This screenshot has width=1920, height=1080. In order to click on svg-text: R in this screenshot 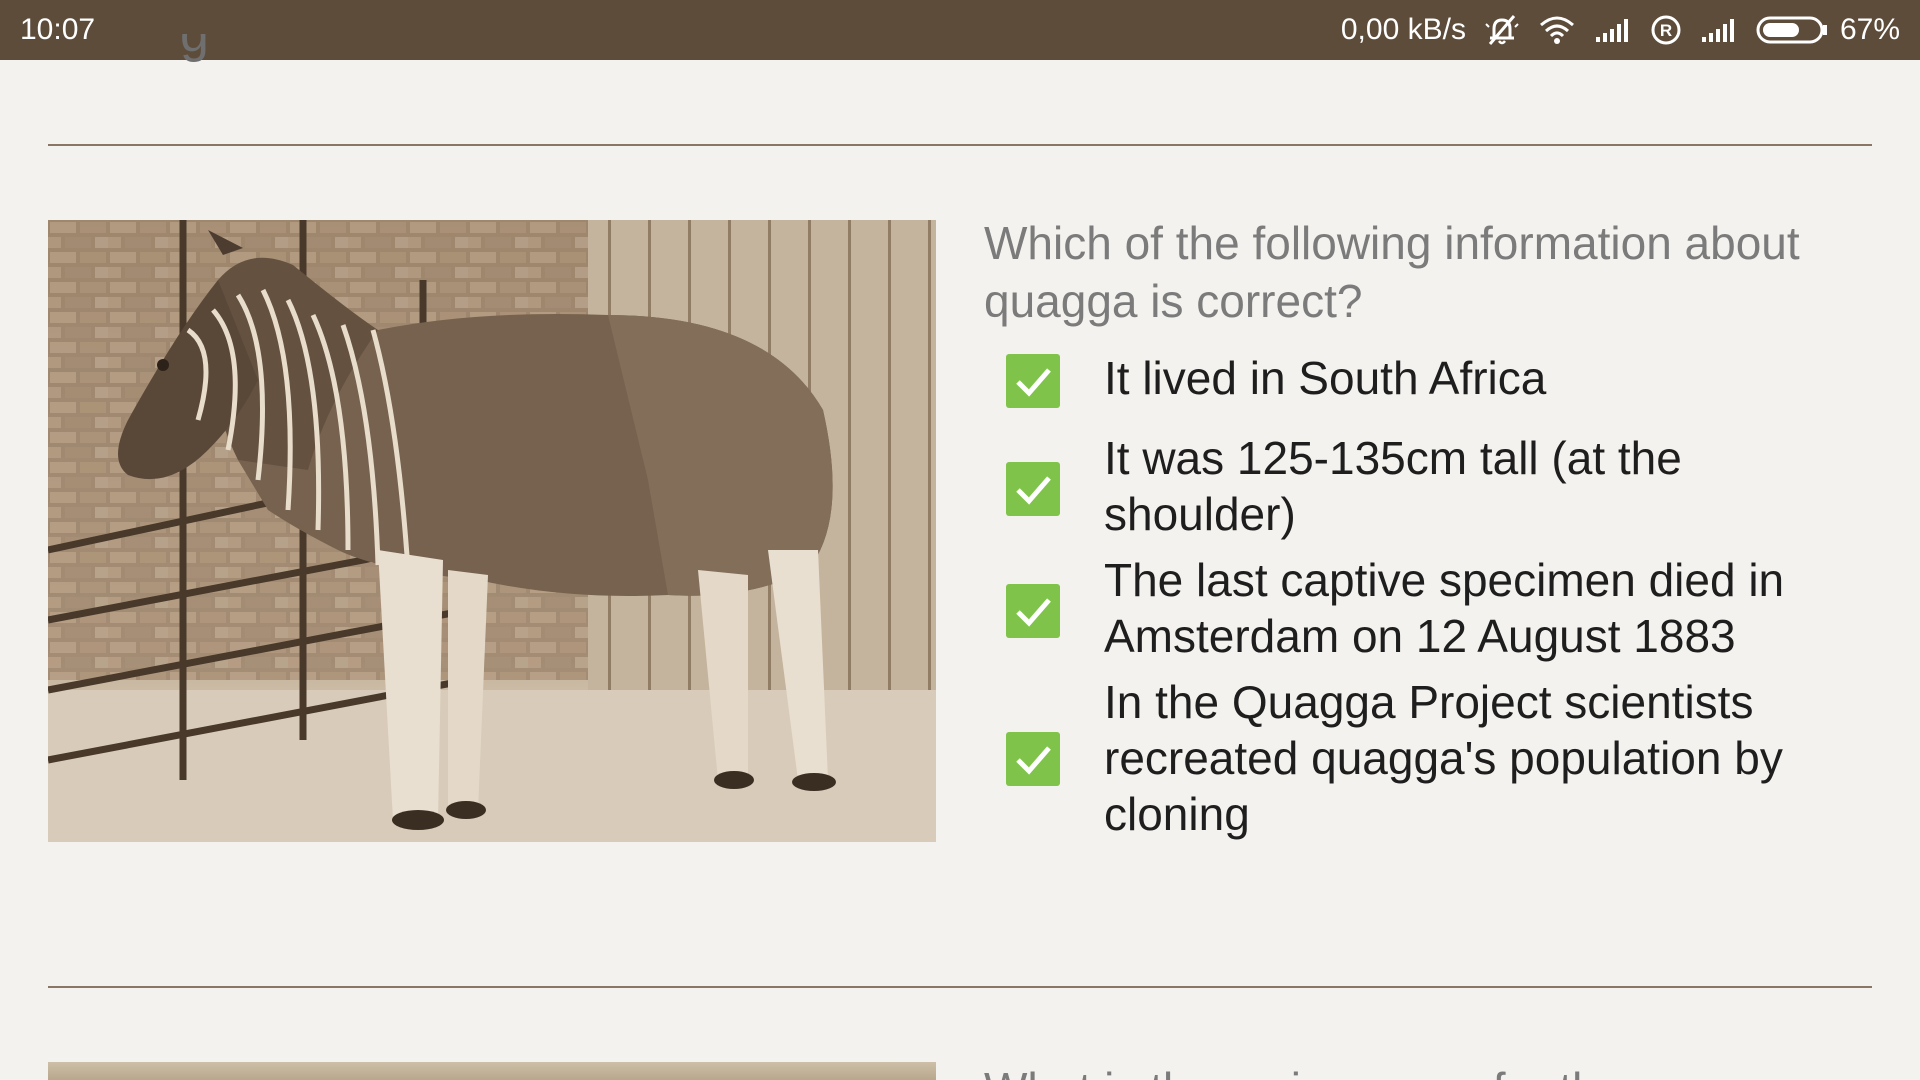, I will do `click(1666, 30)`.